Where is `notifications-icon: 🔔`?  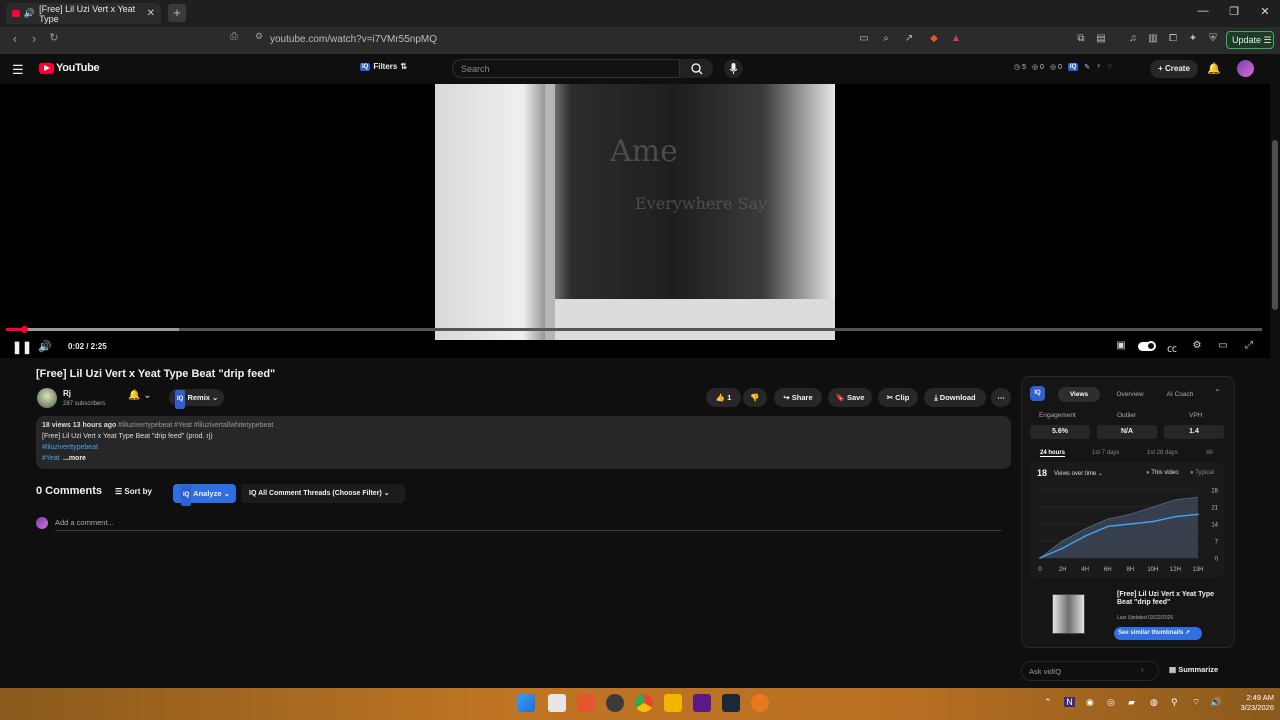 notifications-icon: 🔔 is located at coordinates (1214, 68).